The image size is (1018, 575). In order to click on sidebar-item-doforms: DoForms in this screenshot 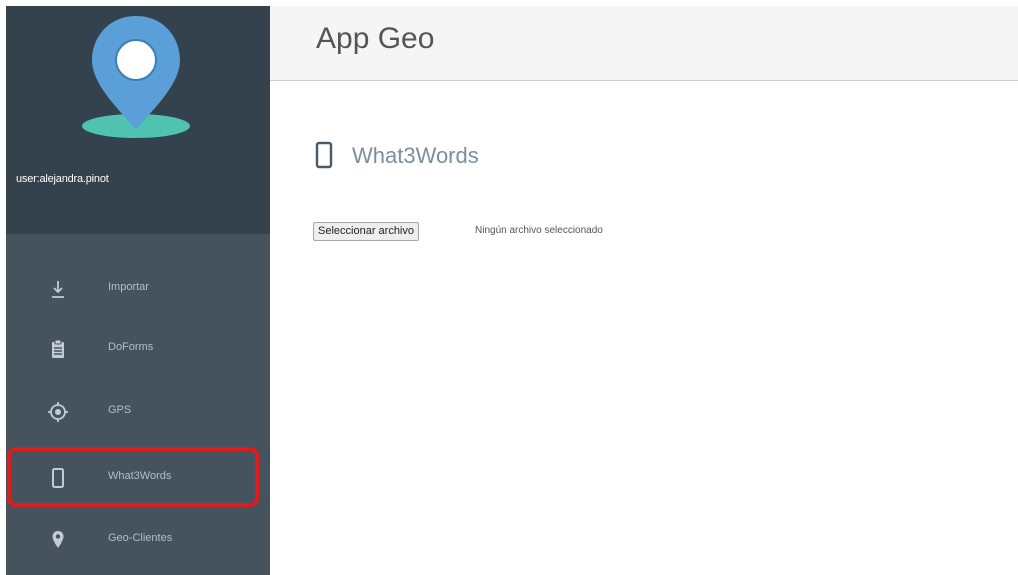, I will do `click(138, 349)`.